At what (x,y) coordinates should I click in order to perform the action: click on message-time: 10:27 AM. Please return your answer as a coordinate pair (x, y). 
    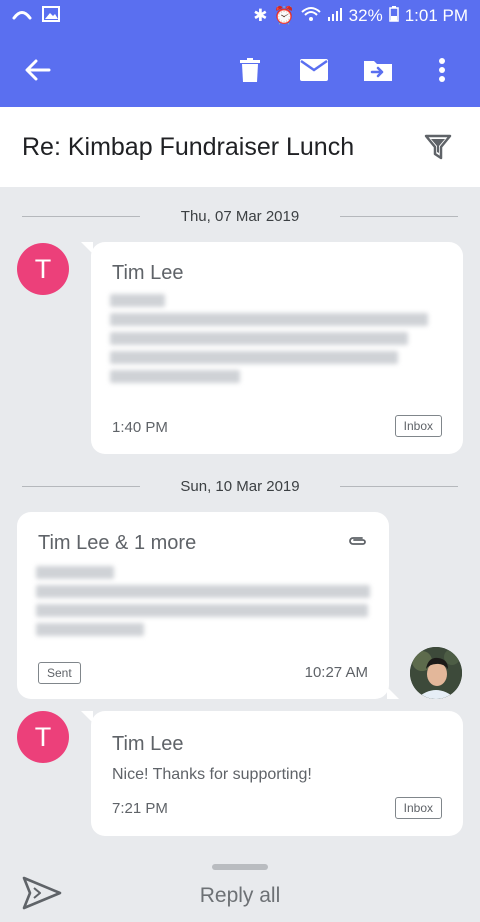
    Looking at the image, I should click on (336, 672).